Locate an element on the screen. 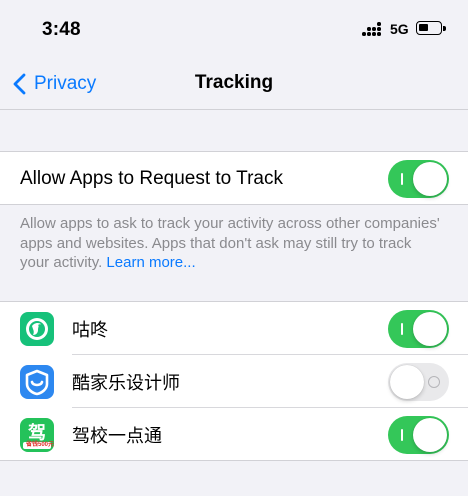  app-name: 驾校一点通 is located at coordinates (117, 435).